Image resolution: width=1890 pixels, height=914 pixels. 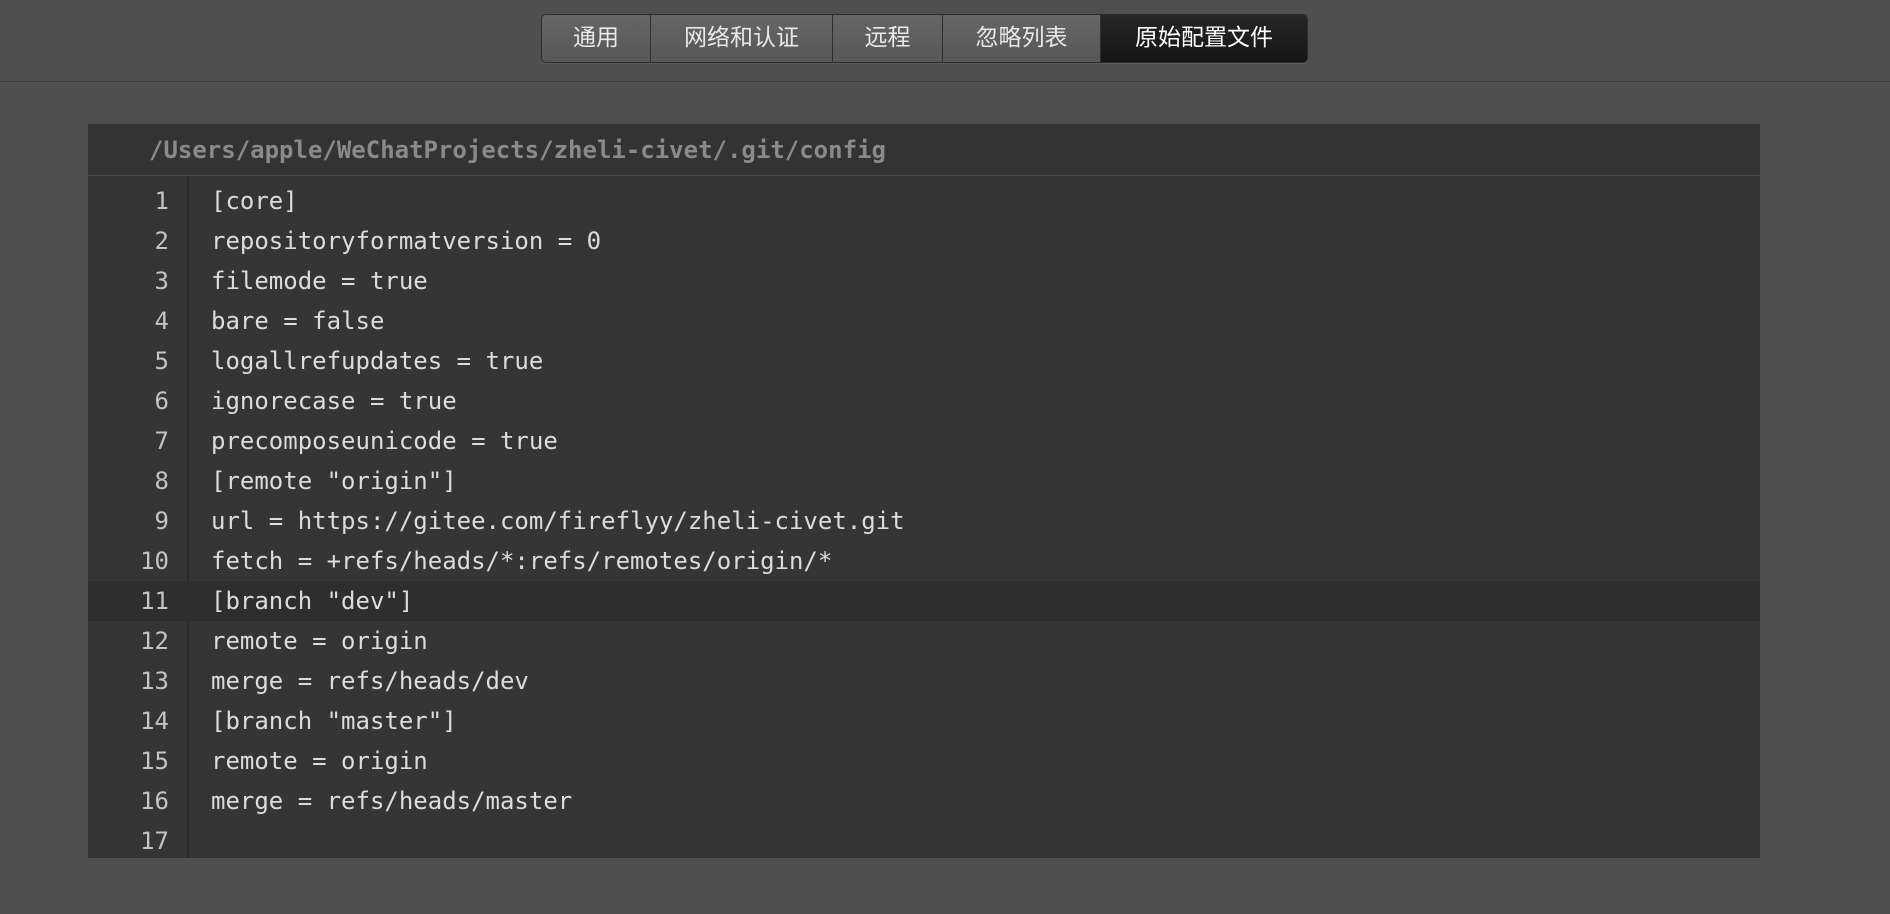 What do you see at coordinates (924, 321) in the screenshot?
I see `code-line: 4 bare = false` at bounding box center [924, 321].